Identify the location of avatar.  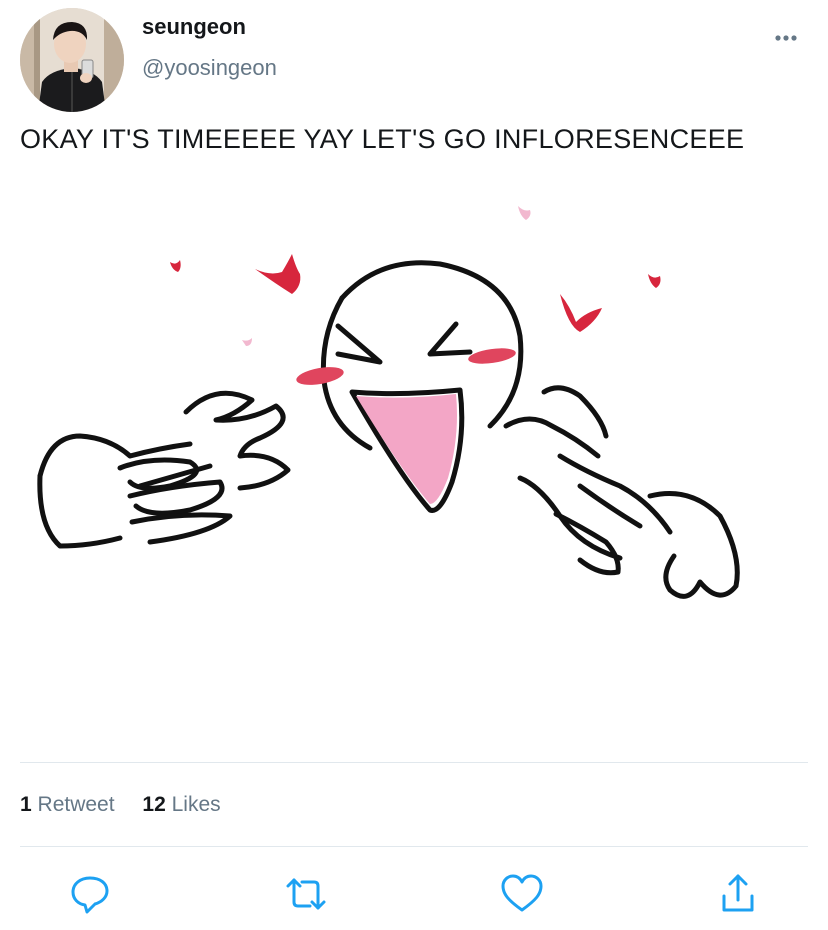
(72, 60).